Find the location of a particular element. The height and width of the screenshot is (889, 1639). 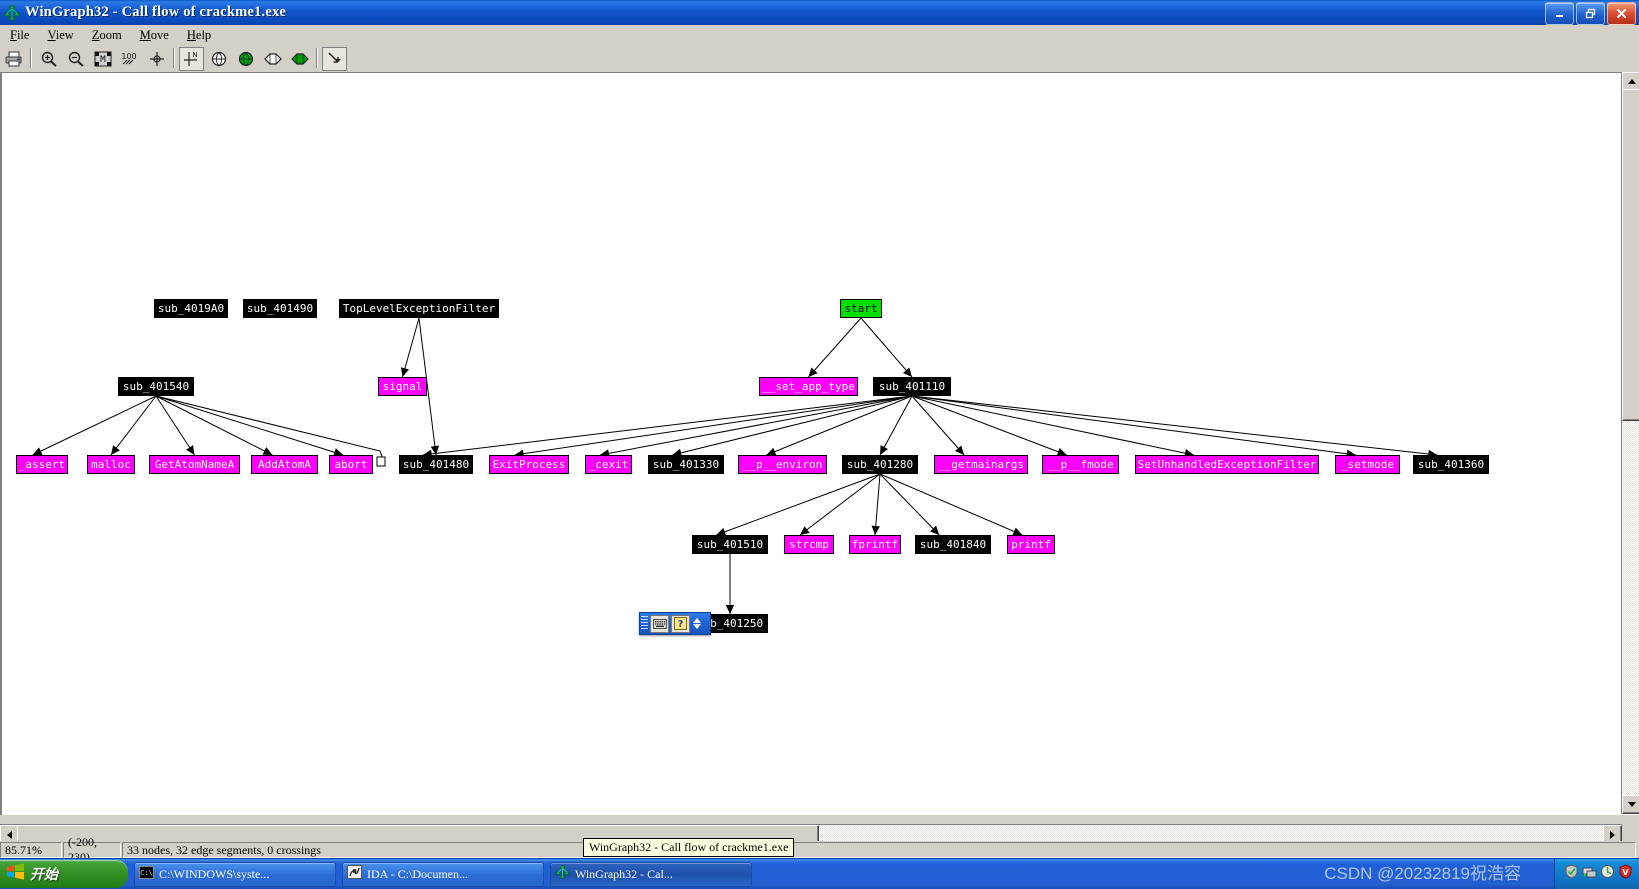

menu-help: Help is located at coordinates (199, 35).